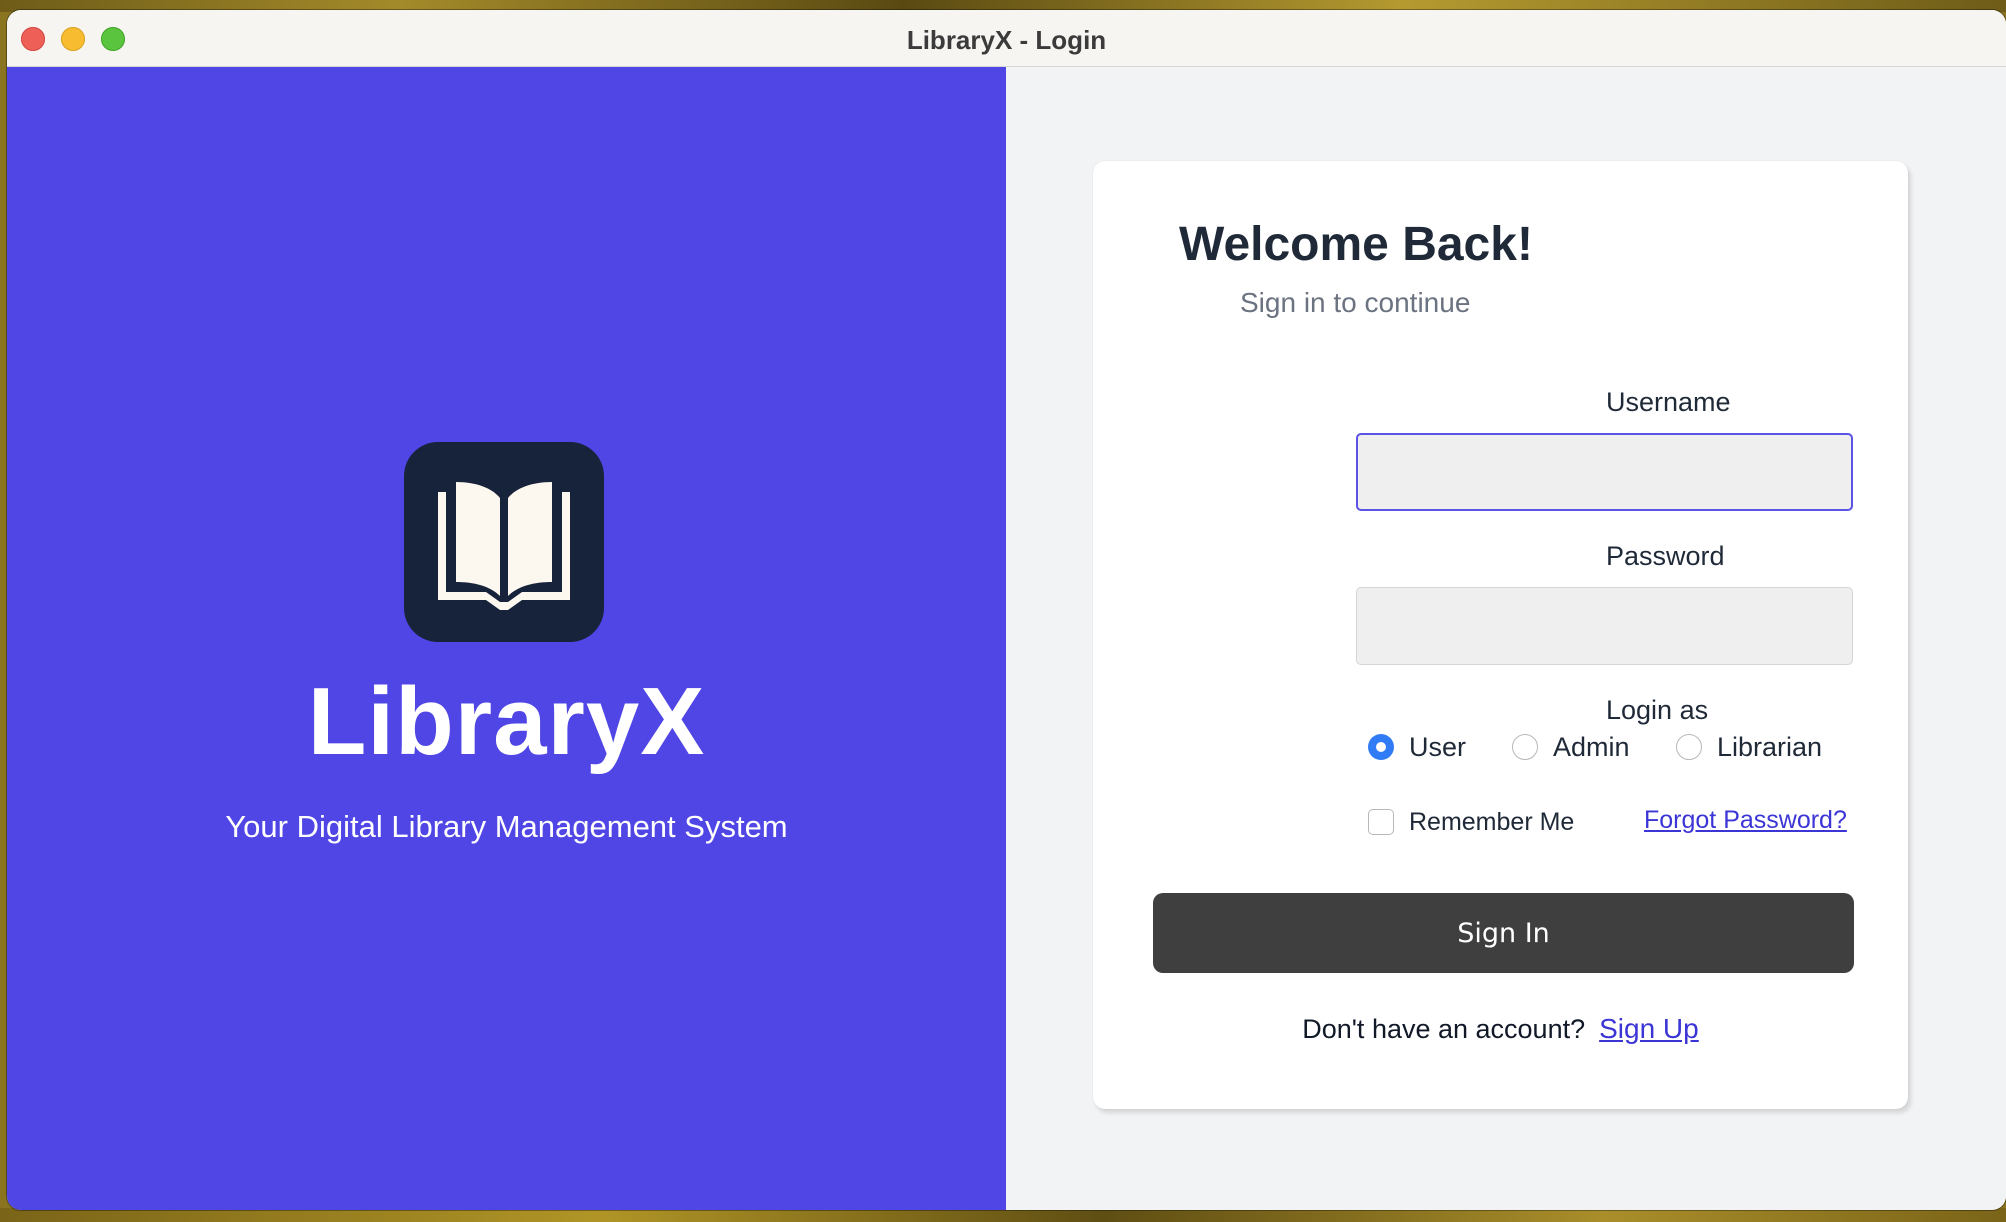 The width and height of the screenshot is (2006, 1222). I want to click on brand-name: LibraryX, so click(506, 721).